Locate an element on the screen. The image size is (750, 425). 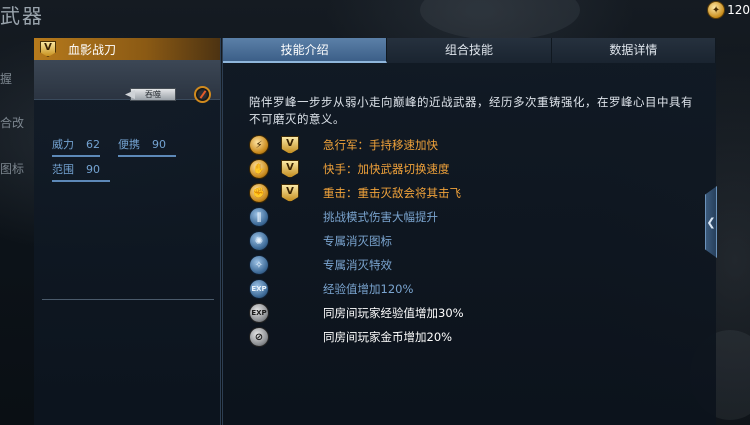
heavy-strike-icon: ✊ is located at coordinates (259, 193).